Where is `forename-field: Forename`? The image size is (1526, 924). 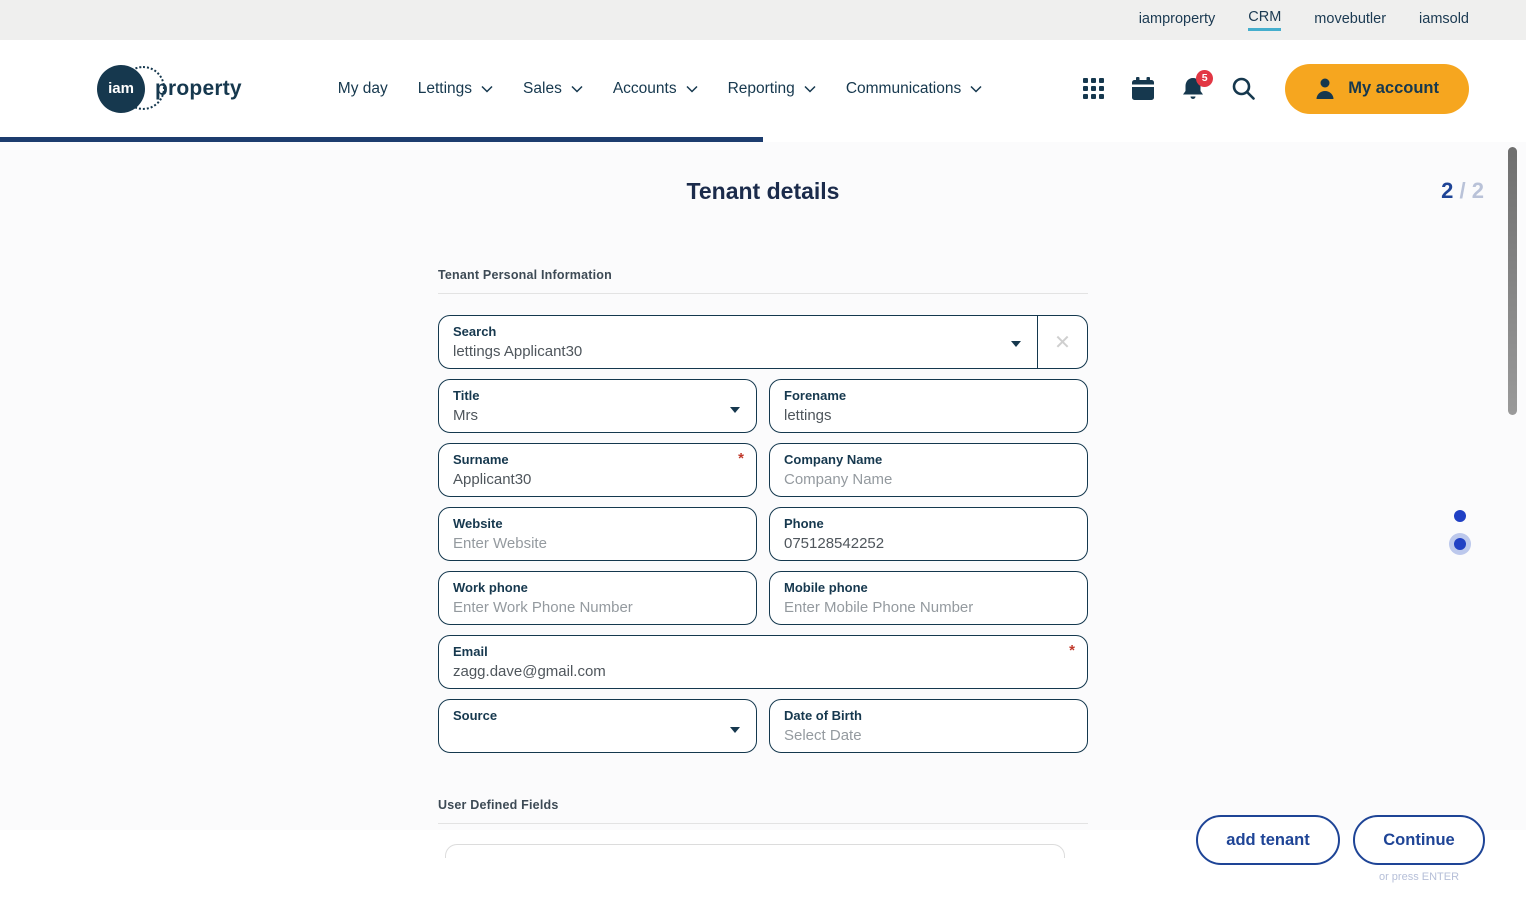
forename-field: Forename is located at coordinates (928, 406).